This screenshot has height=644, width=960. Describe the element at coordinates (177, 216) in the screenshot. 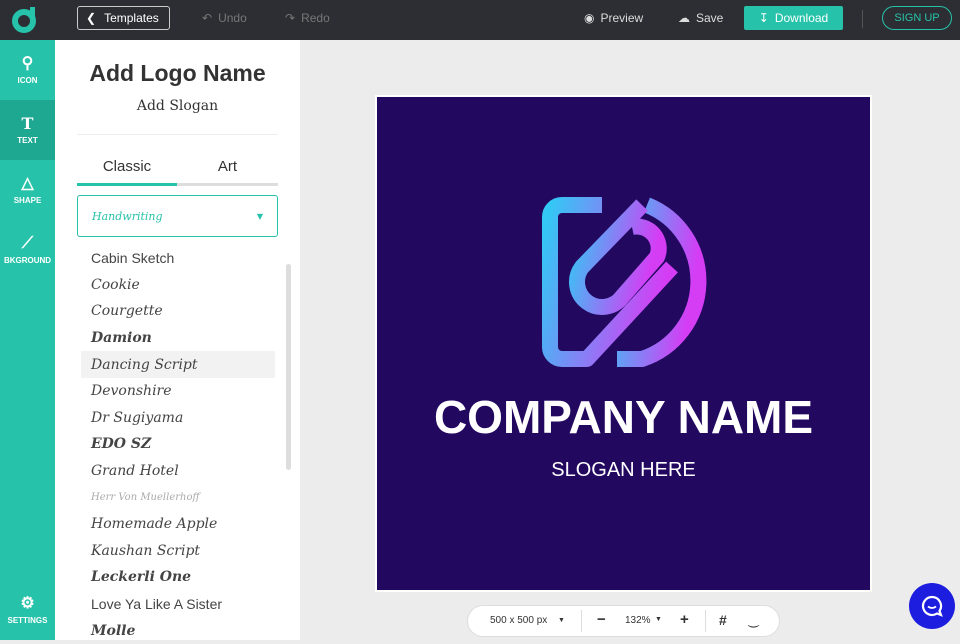

I see `font-category-select: Handwriting ▼` at that location.